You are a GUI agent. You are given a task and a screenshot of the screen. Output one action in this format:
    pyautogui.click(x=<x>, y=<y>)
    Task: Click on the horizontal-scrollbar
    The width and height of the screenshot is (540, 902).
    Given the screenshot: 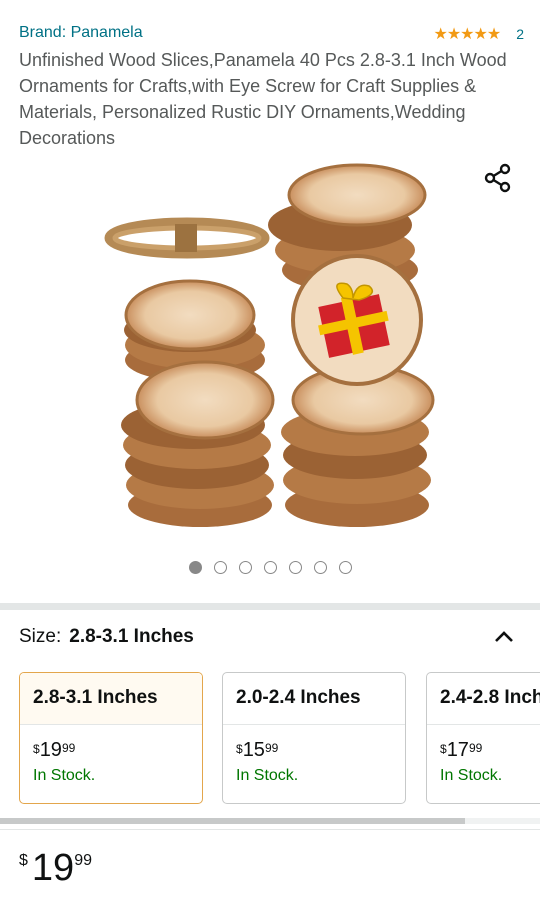 What is the action you would take?
    pyautogui.click(x=270, y=821)
    